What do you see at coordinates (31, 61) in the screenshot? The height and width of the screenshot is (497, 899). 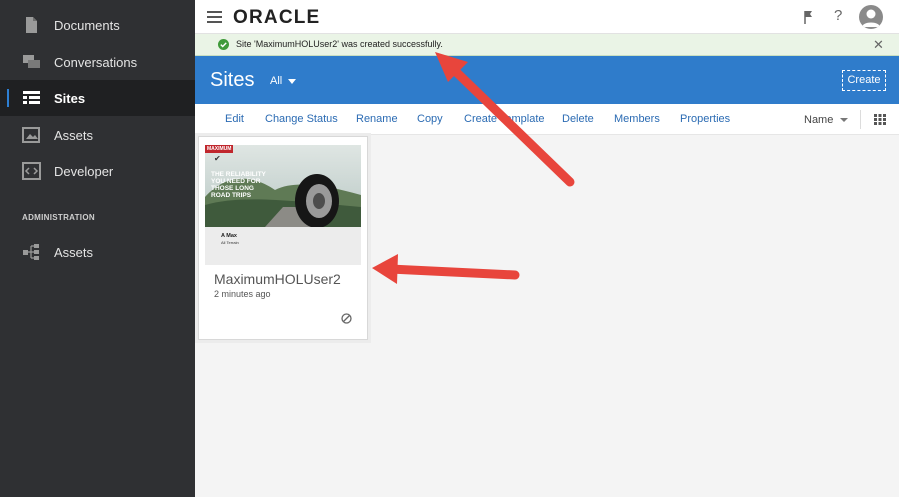 I see `conversations-icon` at bounding box center [31, 61].